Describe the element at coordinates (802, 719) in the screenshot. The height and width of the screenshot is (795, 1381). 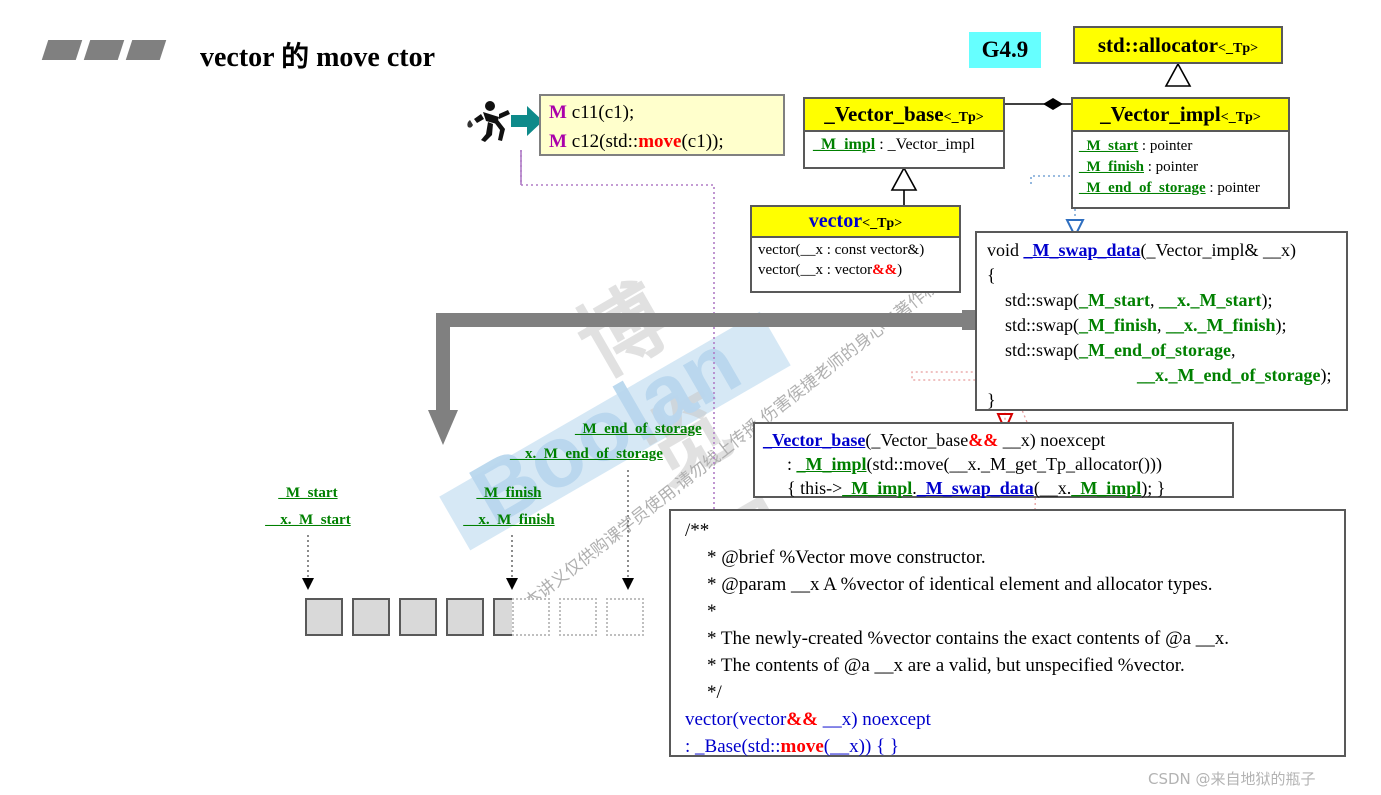
I see `doc-ctor-rvalue-ref: &&` at that location.